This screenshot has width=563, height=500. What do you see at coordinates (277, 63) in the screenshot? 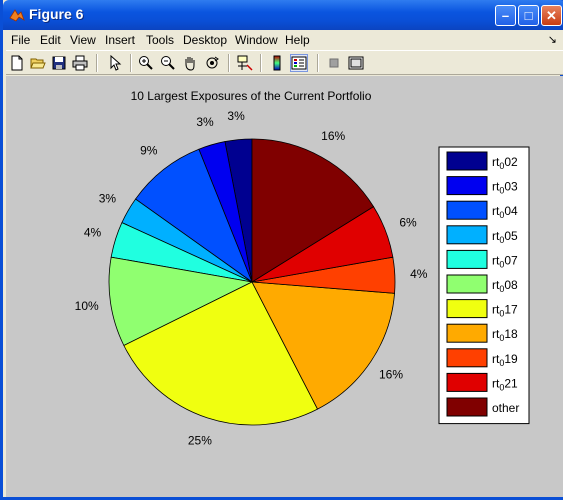
I see `colorbar-icon` at bounding box center [277, 63].